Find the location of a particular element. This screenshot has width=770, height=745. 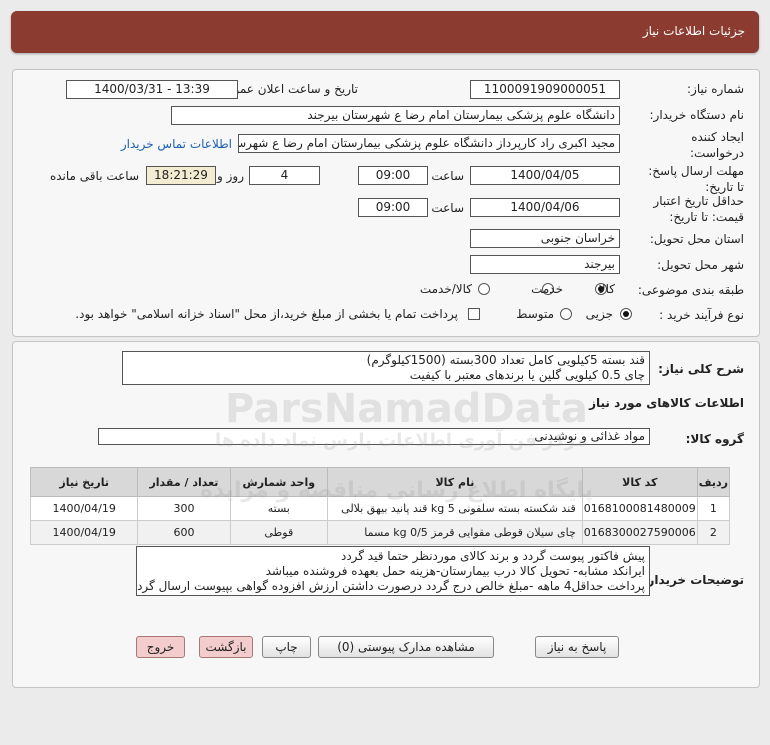

category-goods-text: کالا is located at coordinates (606, 289).